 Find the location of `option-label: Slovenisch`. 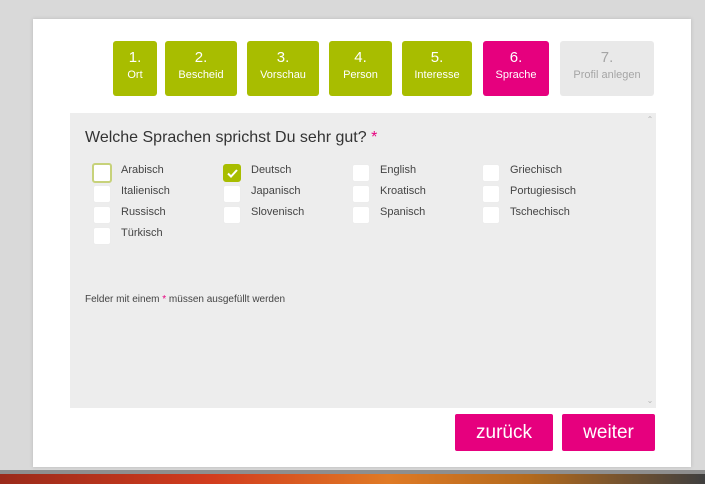

option-label: Slovenisch is located at coordinates (278, 212).